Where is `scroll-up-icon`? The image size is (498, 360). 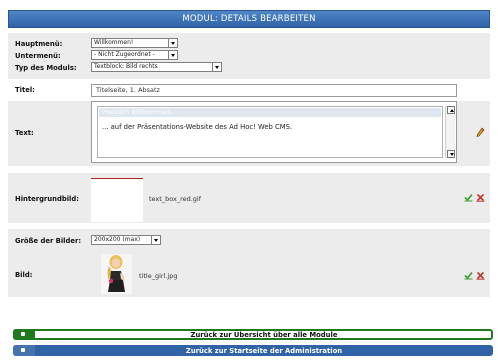 scroll-up-icon is located at coordinates (451, 110).